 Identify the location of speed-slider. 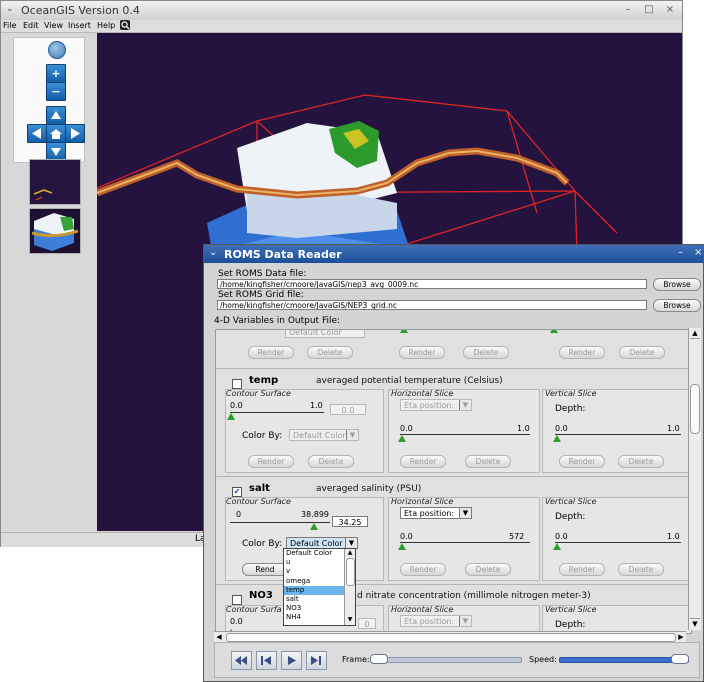
(624, 660).